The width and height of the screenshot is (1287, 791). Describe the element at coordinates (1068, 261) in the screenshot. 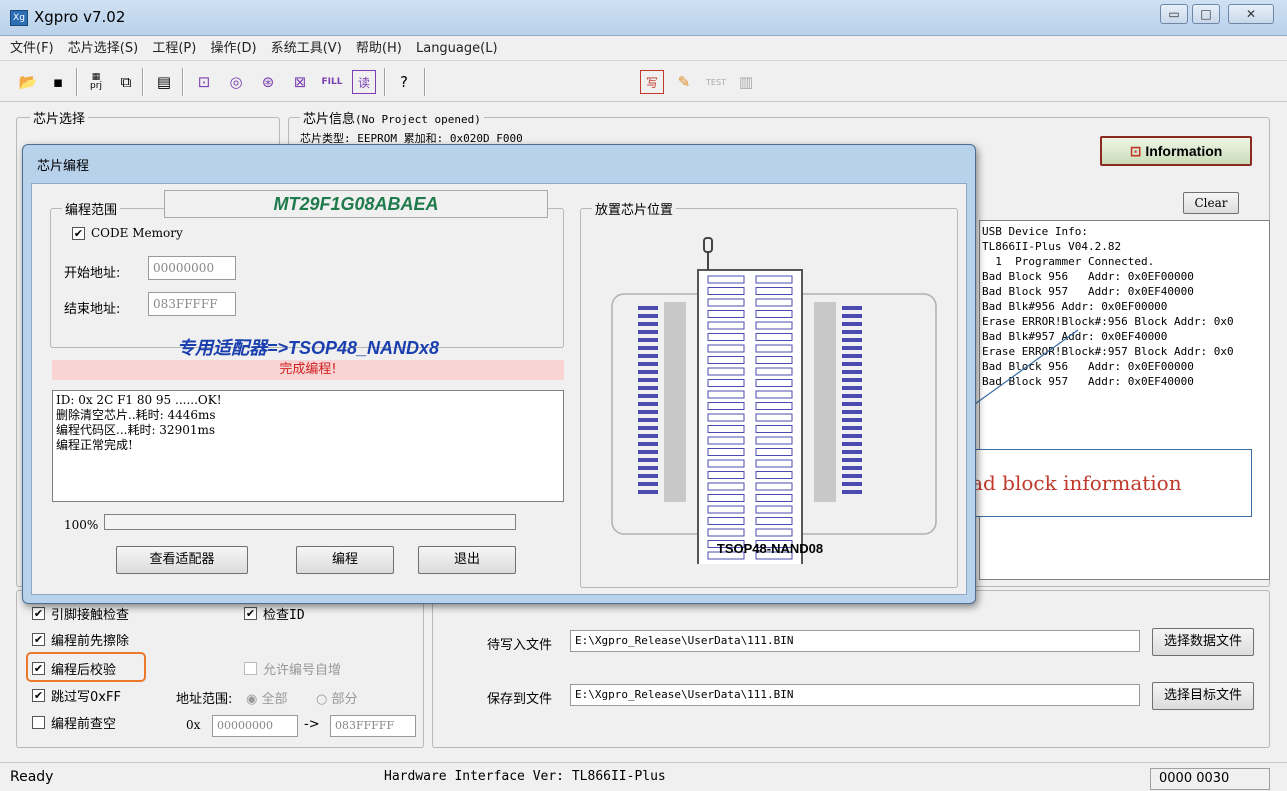

I see `log-line: 1 Programmer Connected.` at that location.